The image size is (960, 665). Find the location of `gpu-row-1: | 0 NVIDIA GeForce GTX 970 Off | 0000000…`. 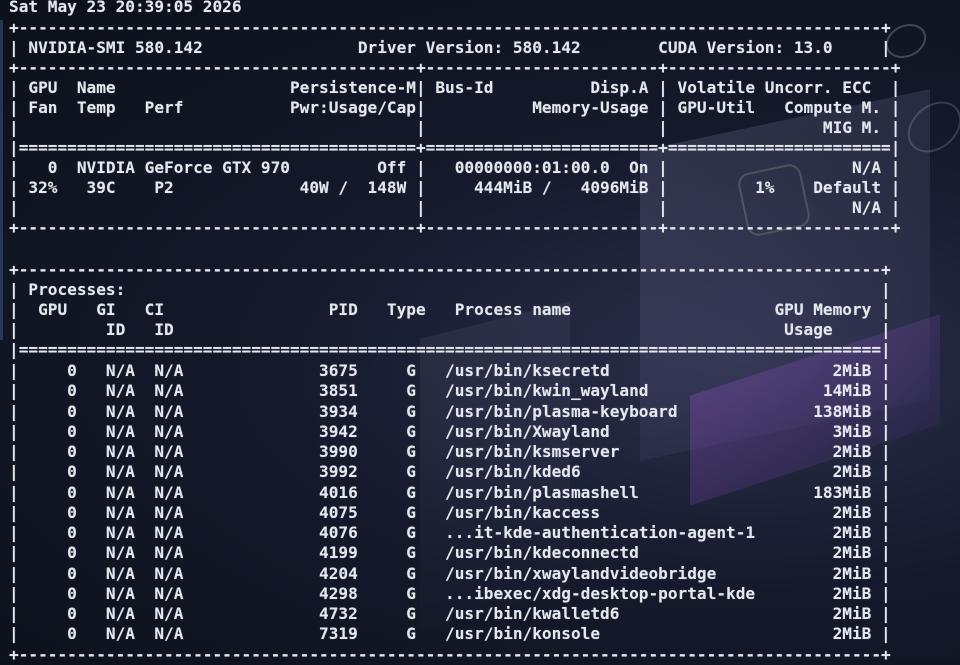

gpu-row-1: | 0 NVIDIA GeForce GTX 970 Off | 0000000… is located at coordinates (455, 167).